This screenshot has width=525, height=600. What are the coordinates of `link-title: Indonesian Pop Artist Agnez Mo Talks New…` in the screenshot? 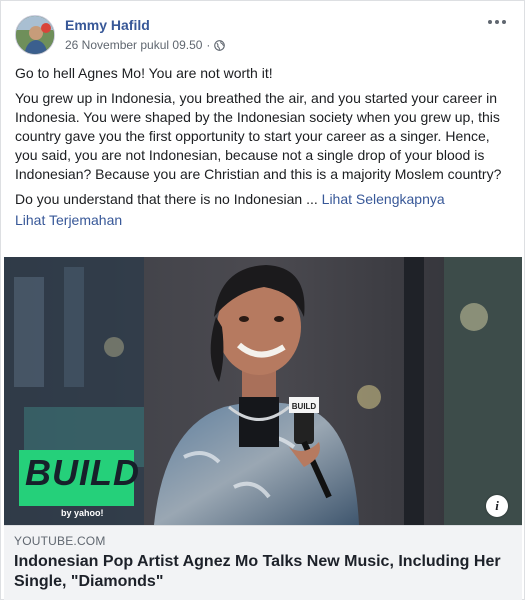 It's located at (263, 572).